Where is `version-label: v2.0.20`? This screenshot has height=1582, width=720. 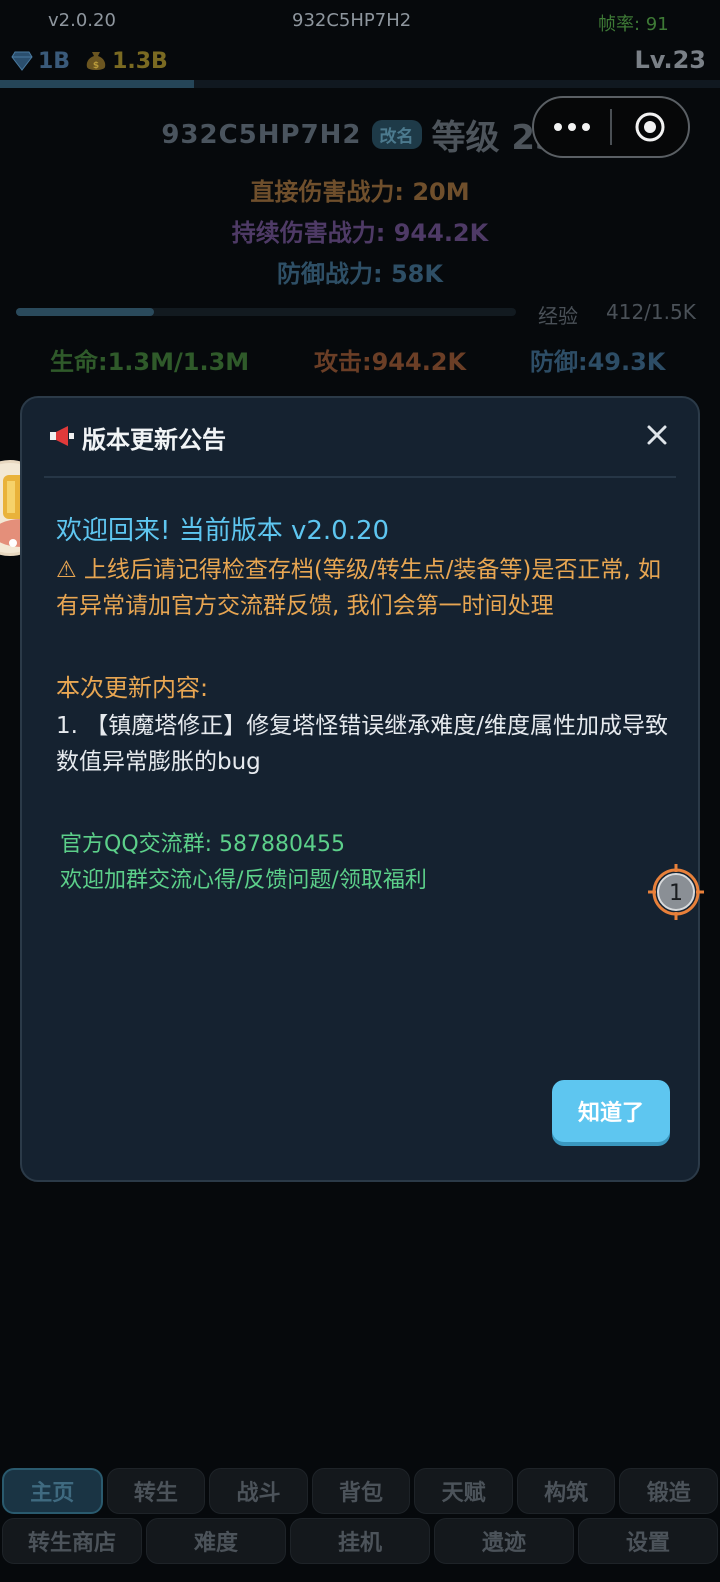 version-label: v2.0.20 is located at coordinates (82, 20).